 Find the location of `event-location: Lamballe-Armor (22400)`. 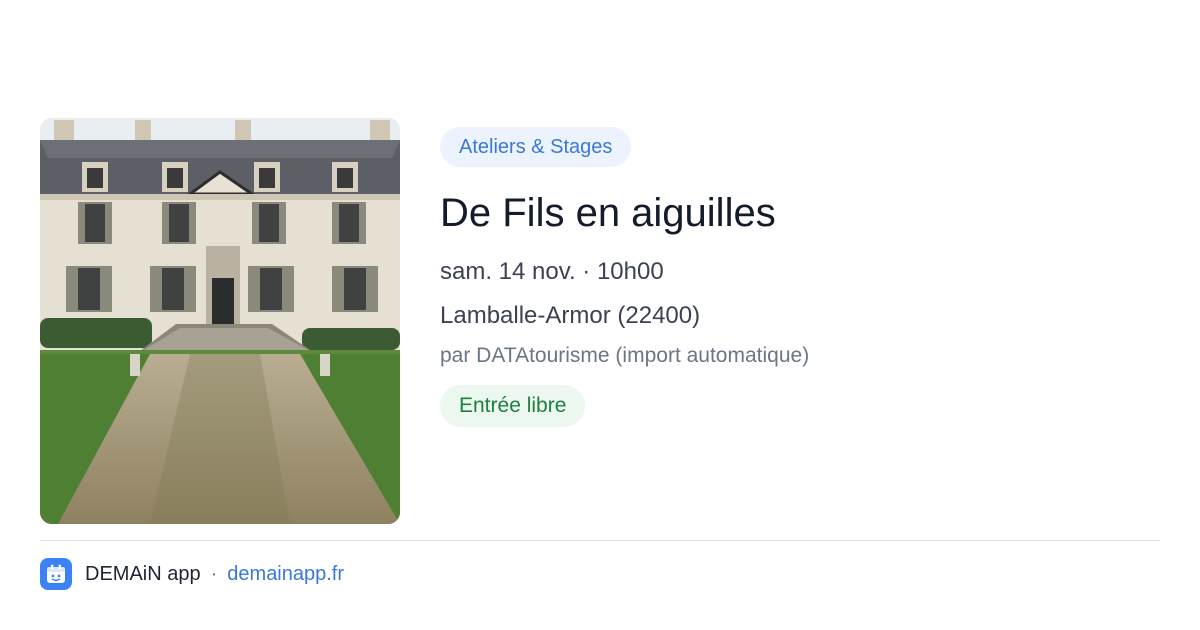

event-location: Lamballe-Armor (22400) is located at coordinates (570, 315).